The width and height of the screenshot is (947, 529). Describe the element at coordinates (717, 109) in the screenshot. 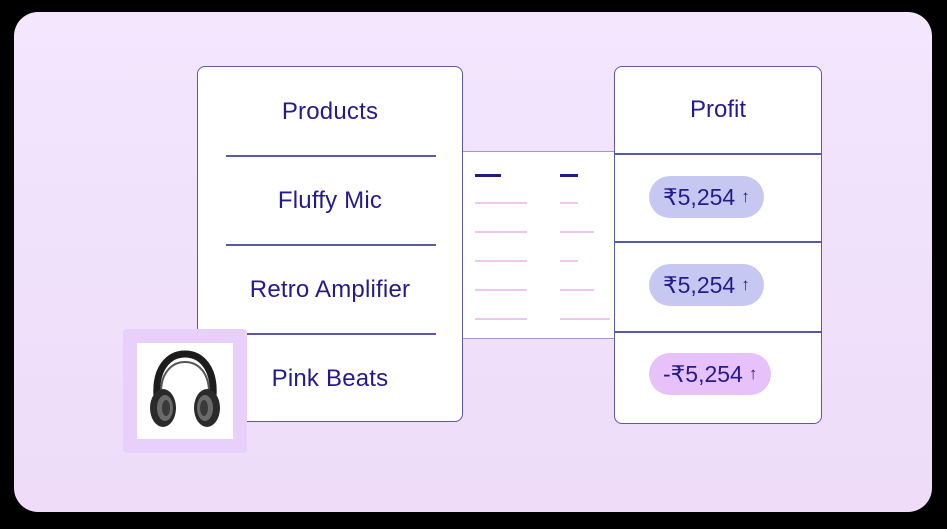

I see `profit-header: Profit` at that location.